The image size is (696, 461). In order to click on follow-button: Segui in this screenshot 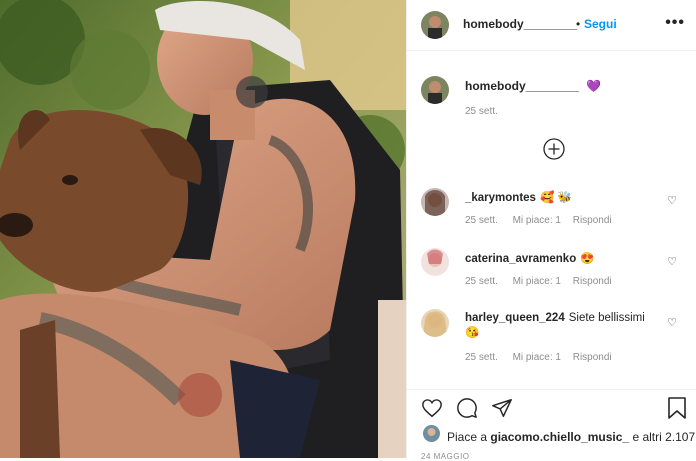, I will do `click(600, 24)`.